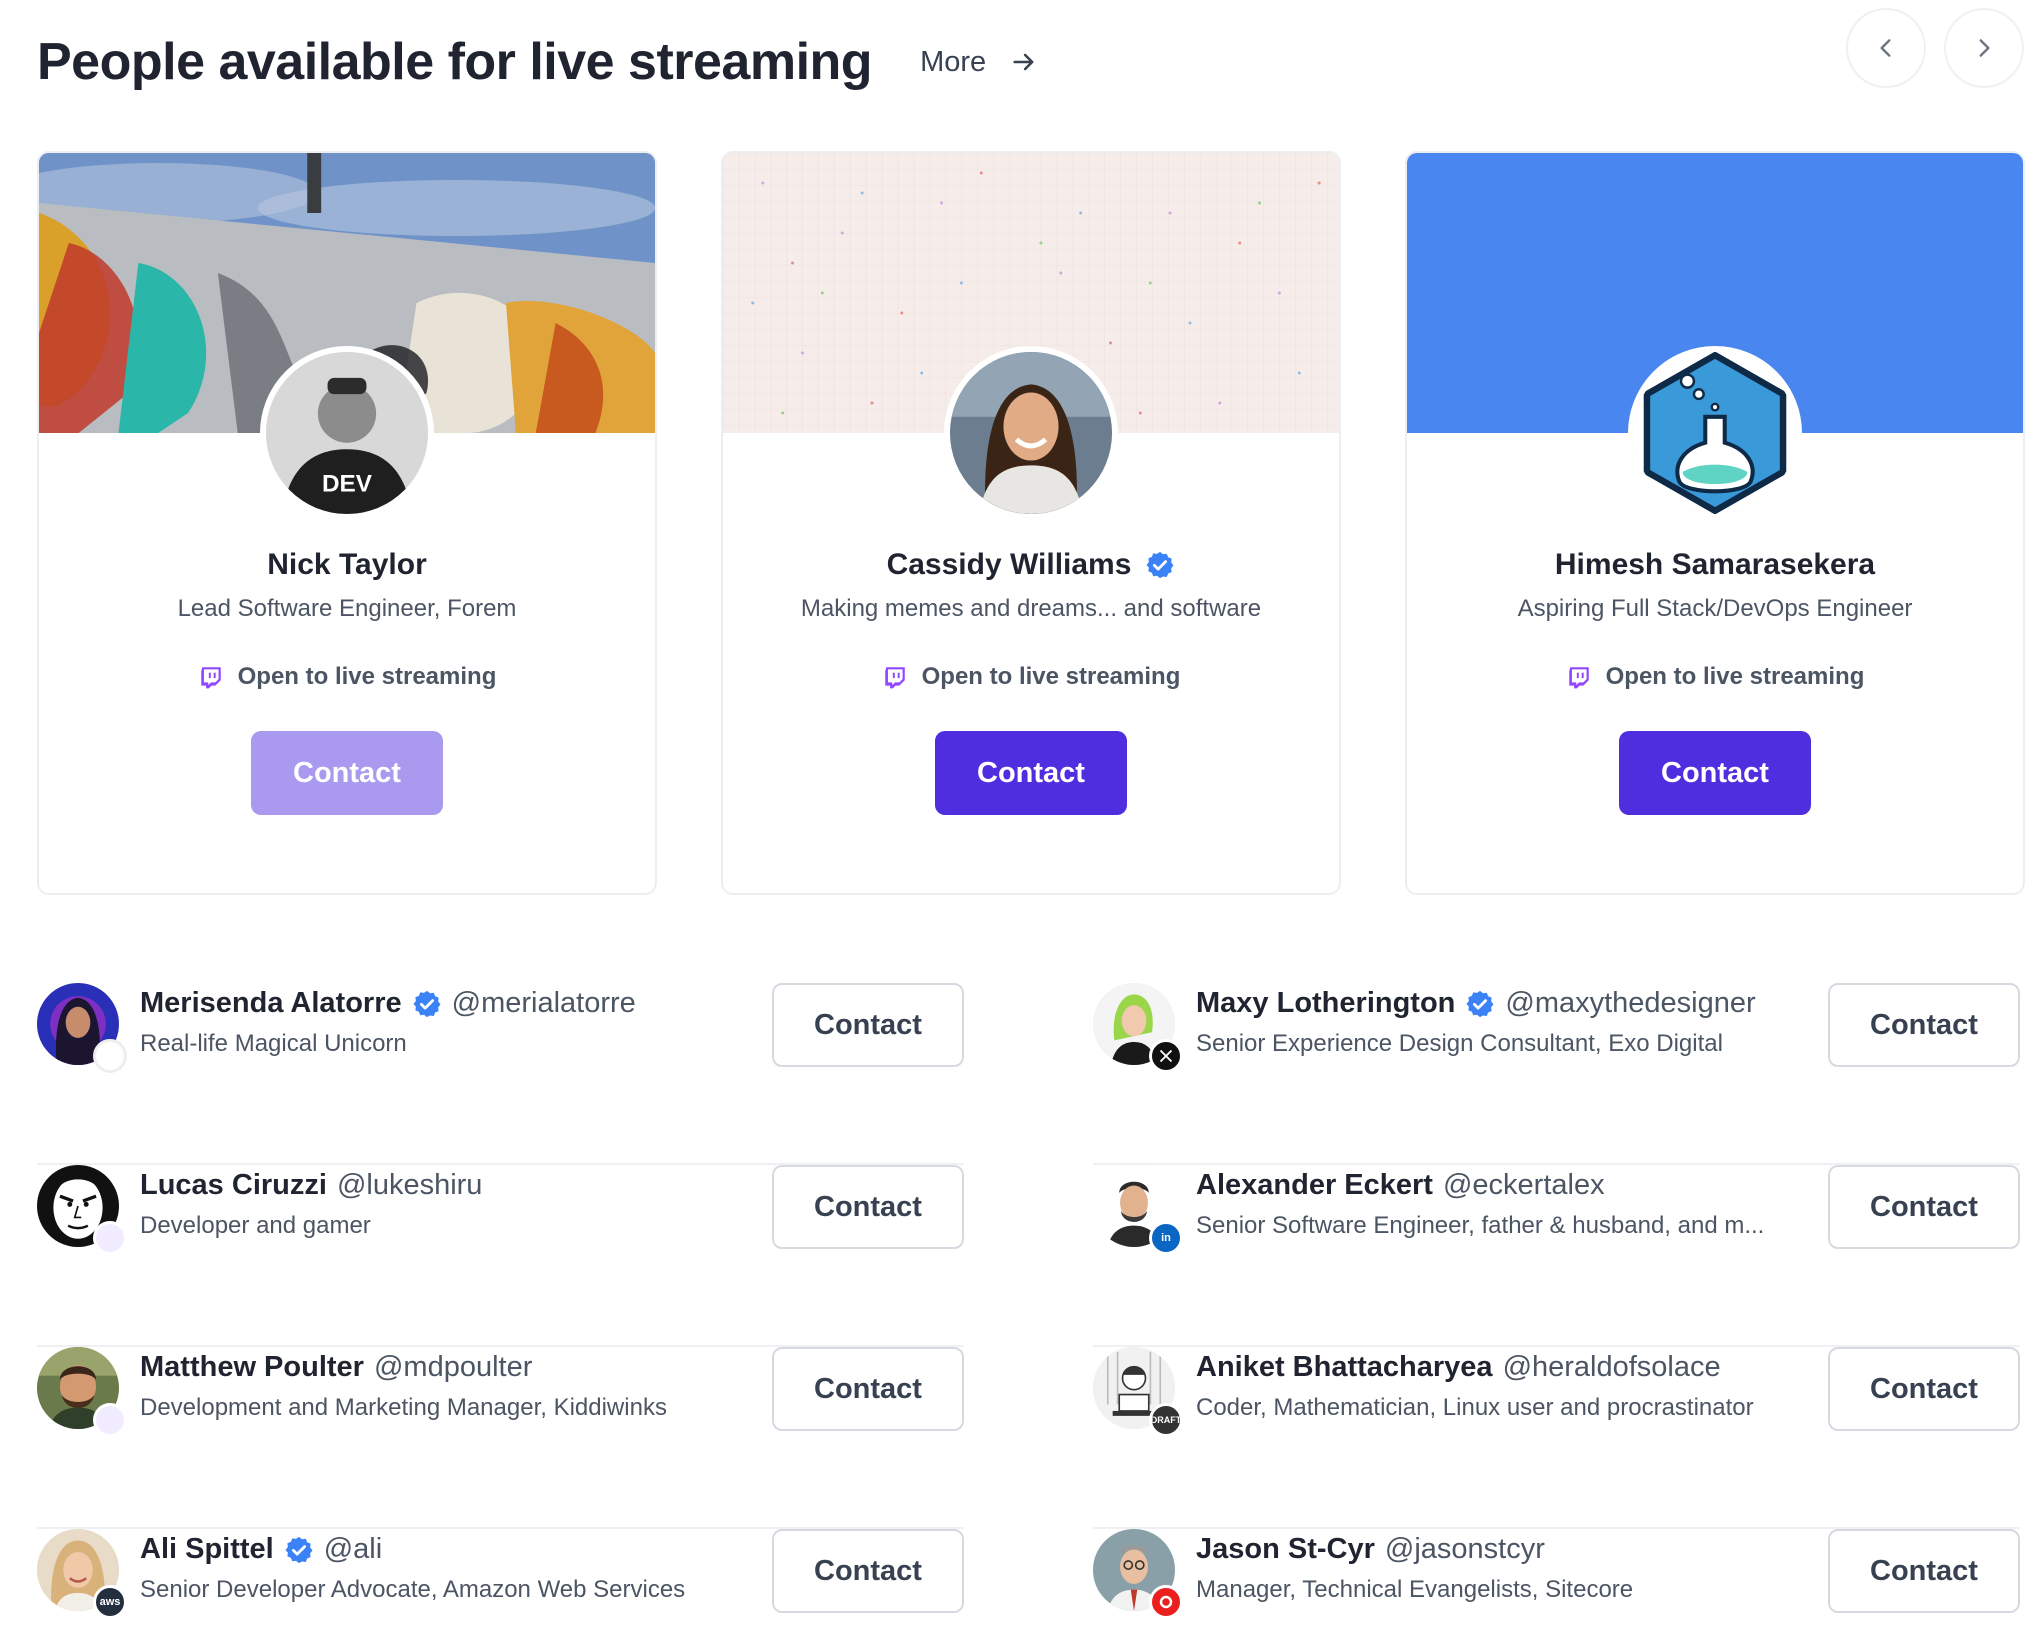 This screenshot has height=1646, width=2042. What do you see at coordinates (953, 61) in the screenshot?
I see `more-label: More` at bounding box center [953, 61].